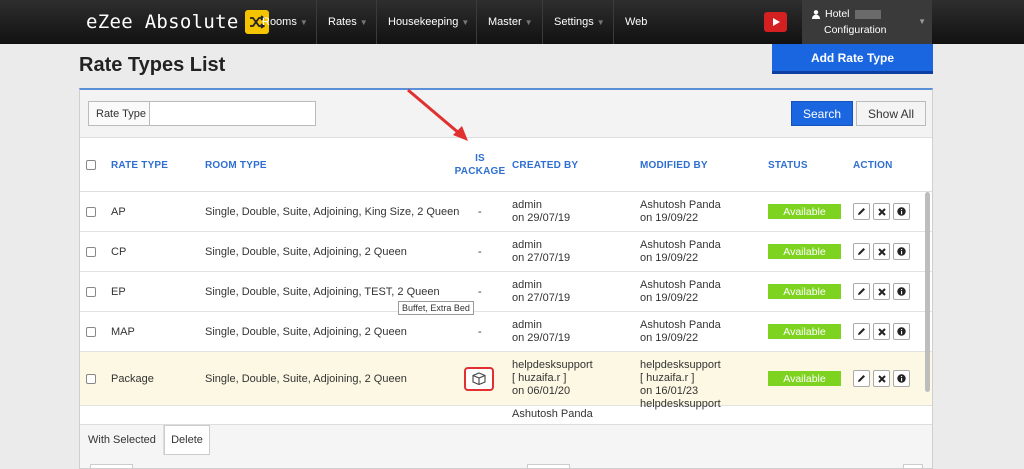  Describe the element at coordinates (347, 22) in the screenshot. I see `nav-rates: Rates ▼` at that location.